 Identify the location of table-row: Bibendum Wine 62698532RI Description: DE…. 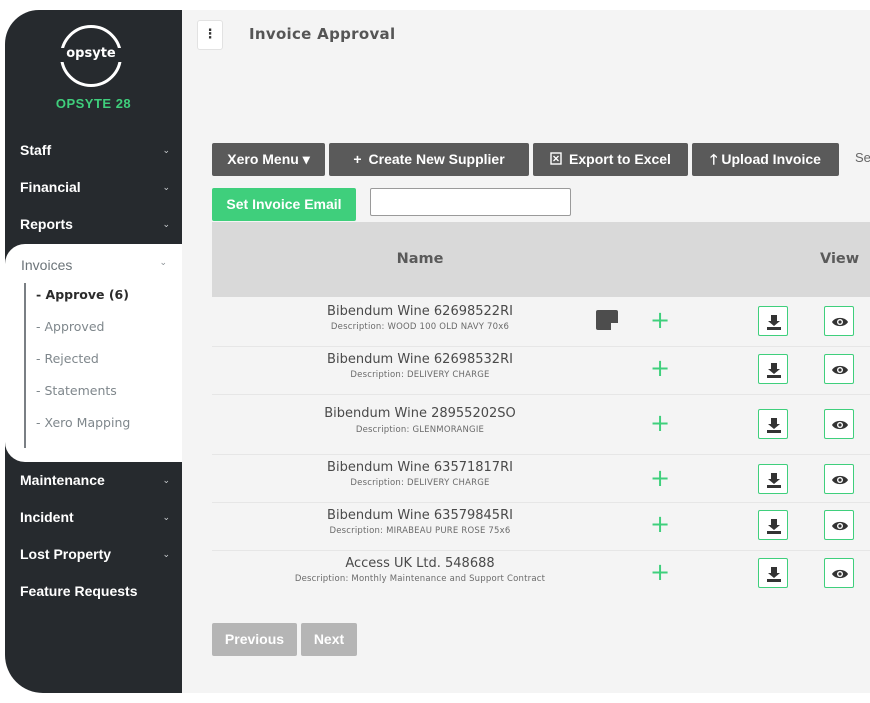
(541, 370).